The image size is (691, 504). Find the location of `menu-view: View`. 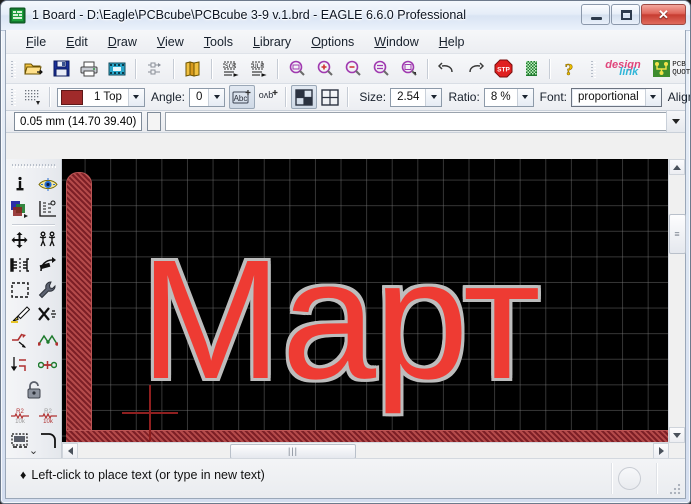

menu-view: View is located at coordinates (170, 42).